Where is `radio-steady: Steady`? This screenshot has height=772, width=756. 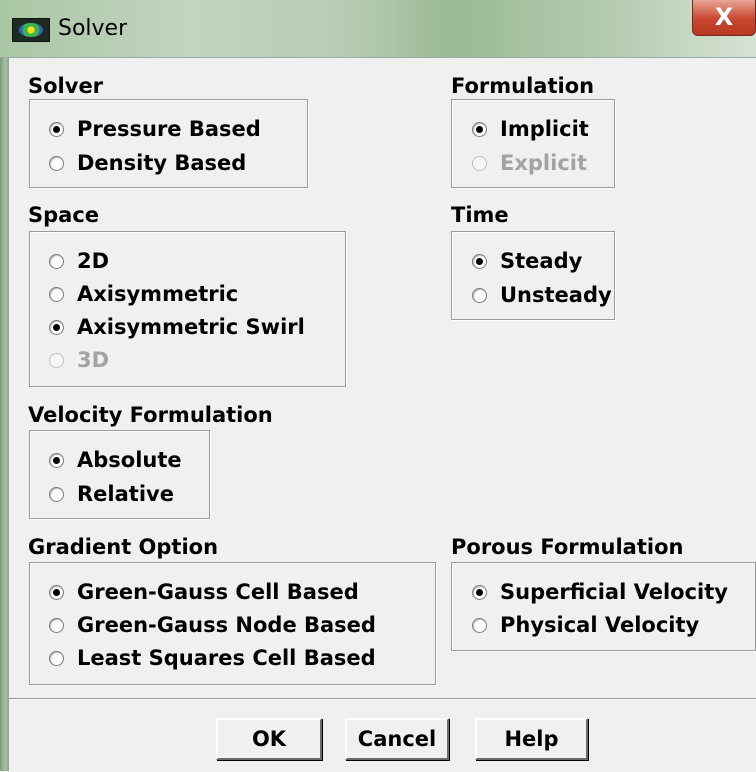
radio-steady: Steady is located at coordinates (527, 261).